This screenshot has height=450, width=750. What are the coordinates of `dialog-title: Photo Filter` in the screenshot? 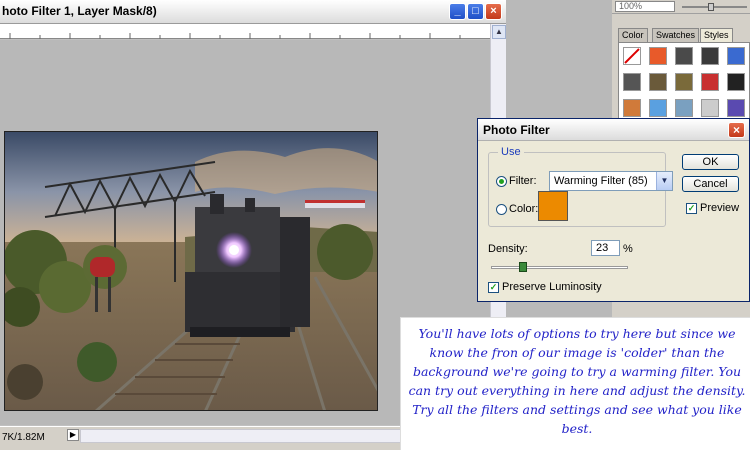 It's located at (516, 130).